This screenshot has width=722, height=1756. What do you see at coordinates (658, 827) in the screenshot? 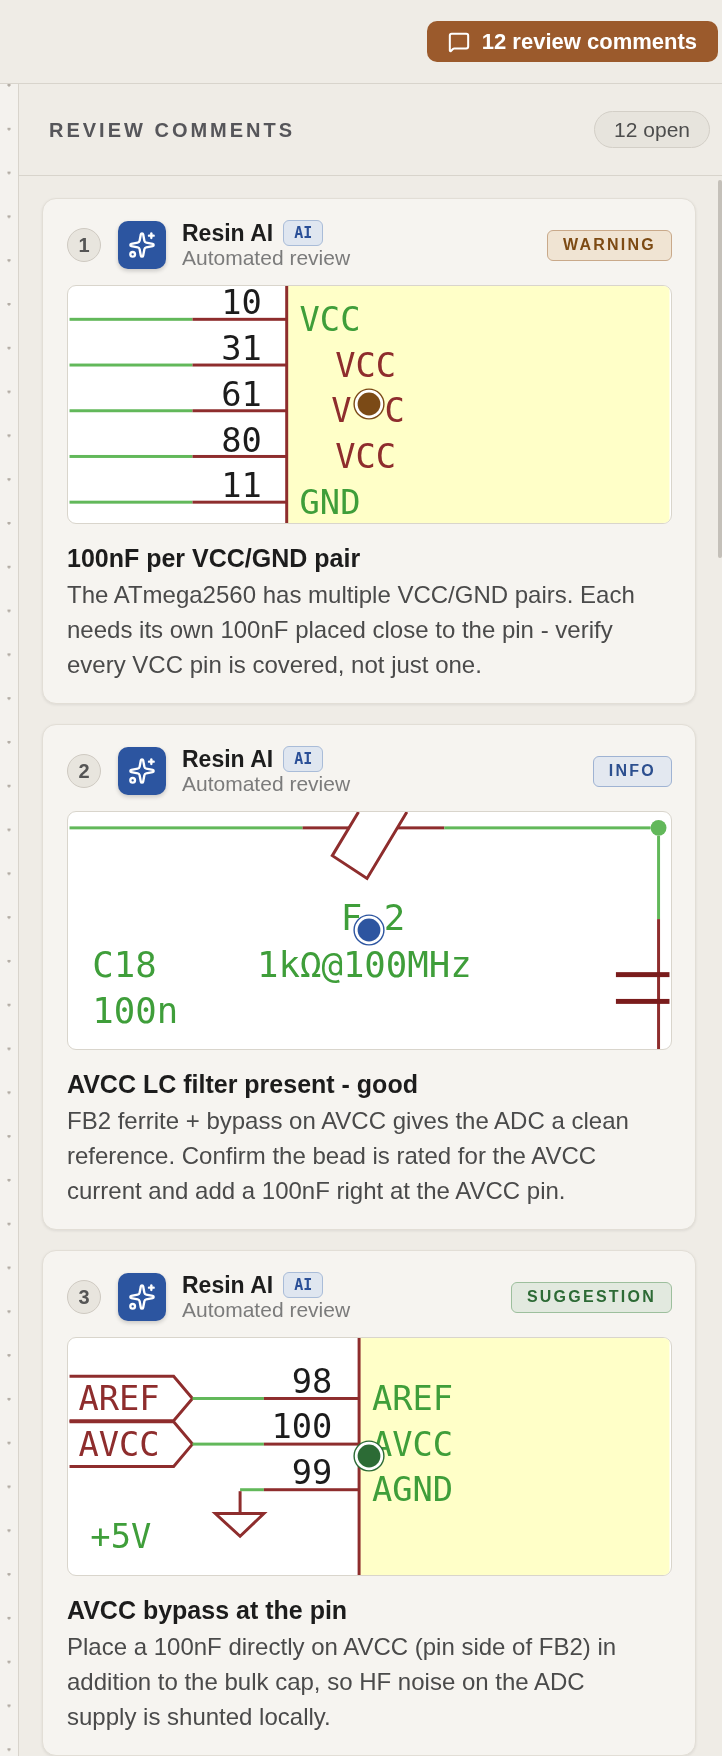
I see `junction-dot-icon` at bounding box center [658, 827].